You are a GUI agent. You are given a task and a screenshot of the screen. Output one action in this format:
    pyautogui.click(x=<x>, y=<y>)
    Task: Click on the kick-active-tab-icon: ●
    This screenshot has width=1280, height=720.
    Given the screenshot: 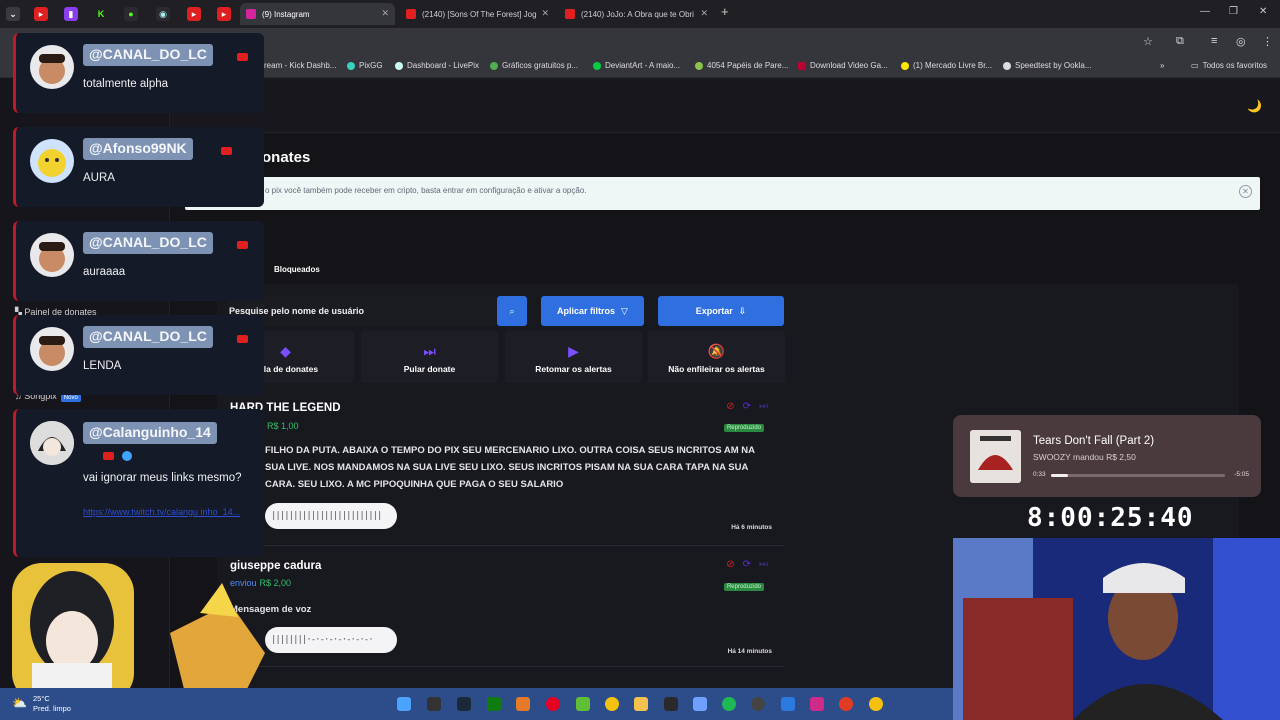 What is the action you would take?
    pyautogui.click(x=131, y=14)
    